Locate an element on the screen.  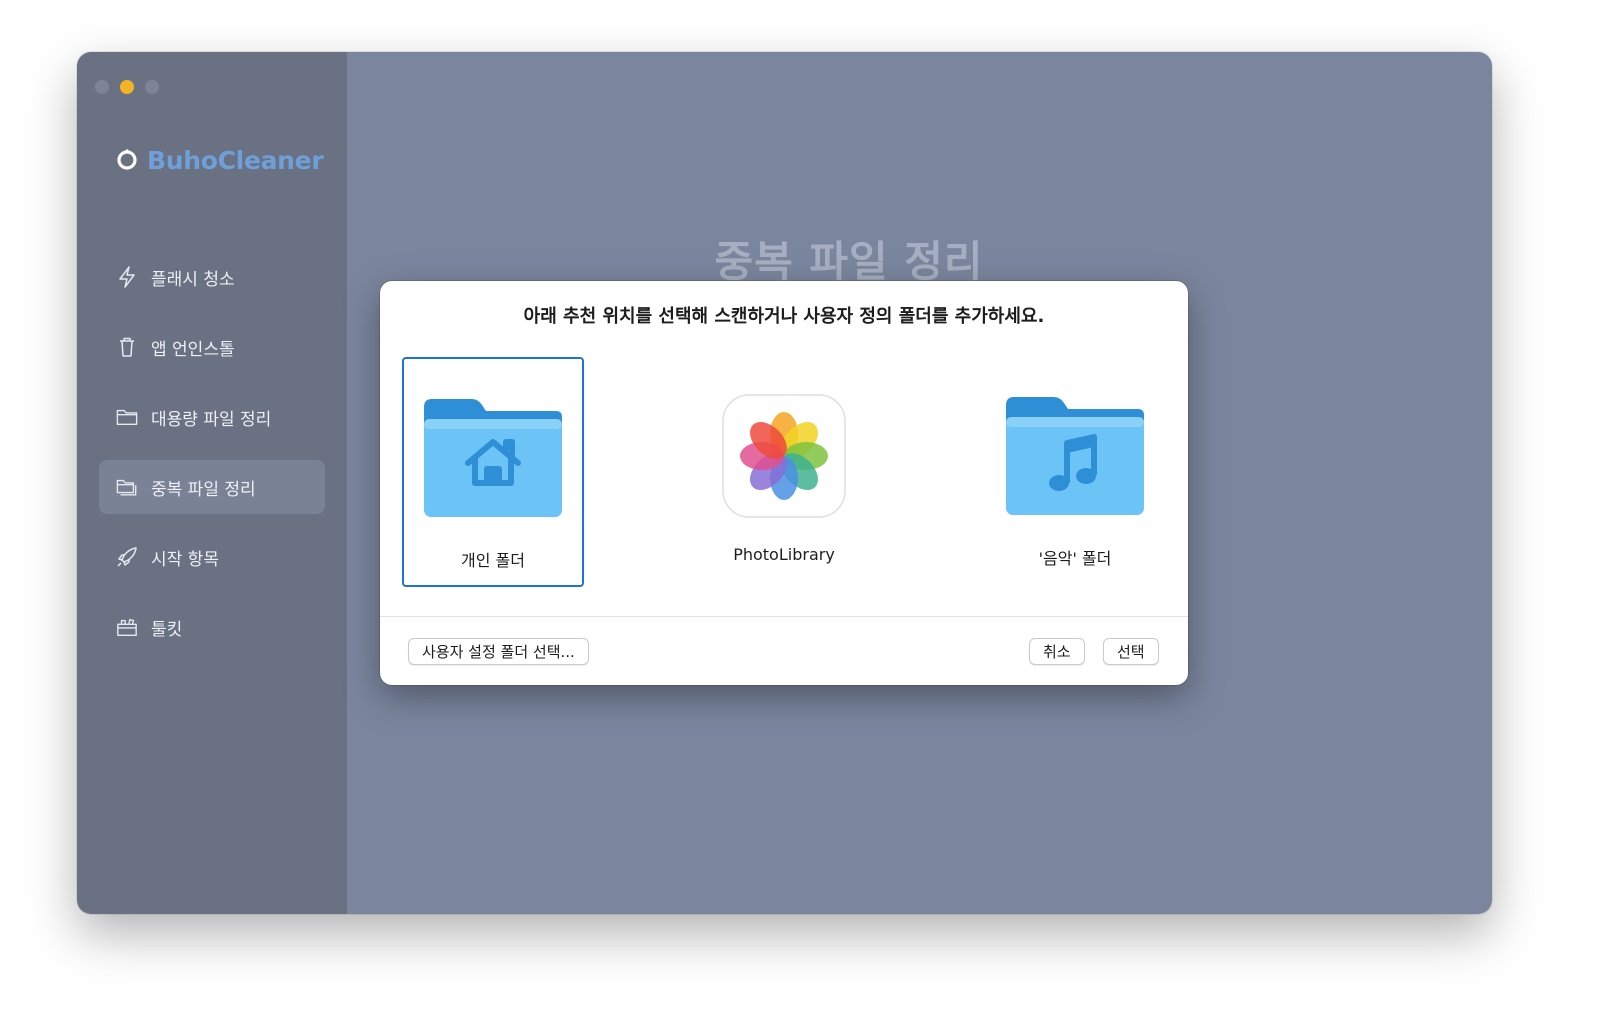
sidebar-item-label: 대용량 파일 정리 is located at coordinates (211, 419).